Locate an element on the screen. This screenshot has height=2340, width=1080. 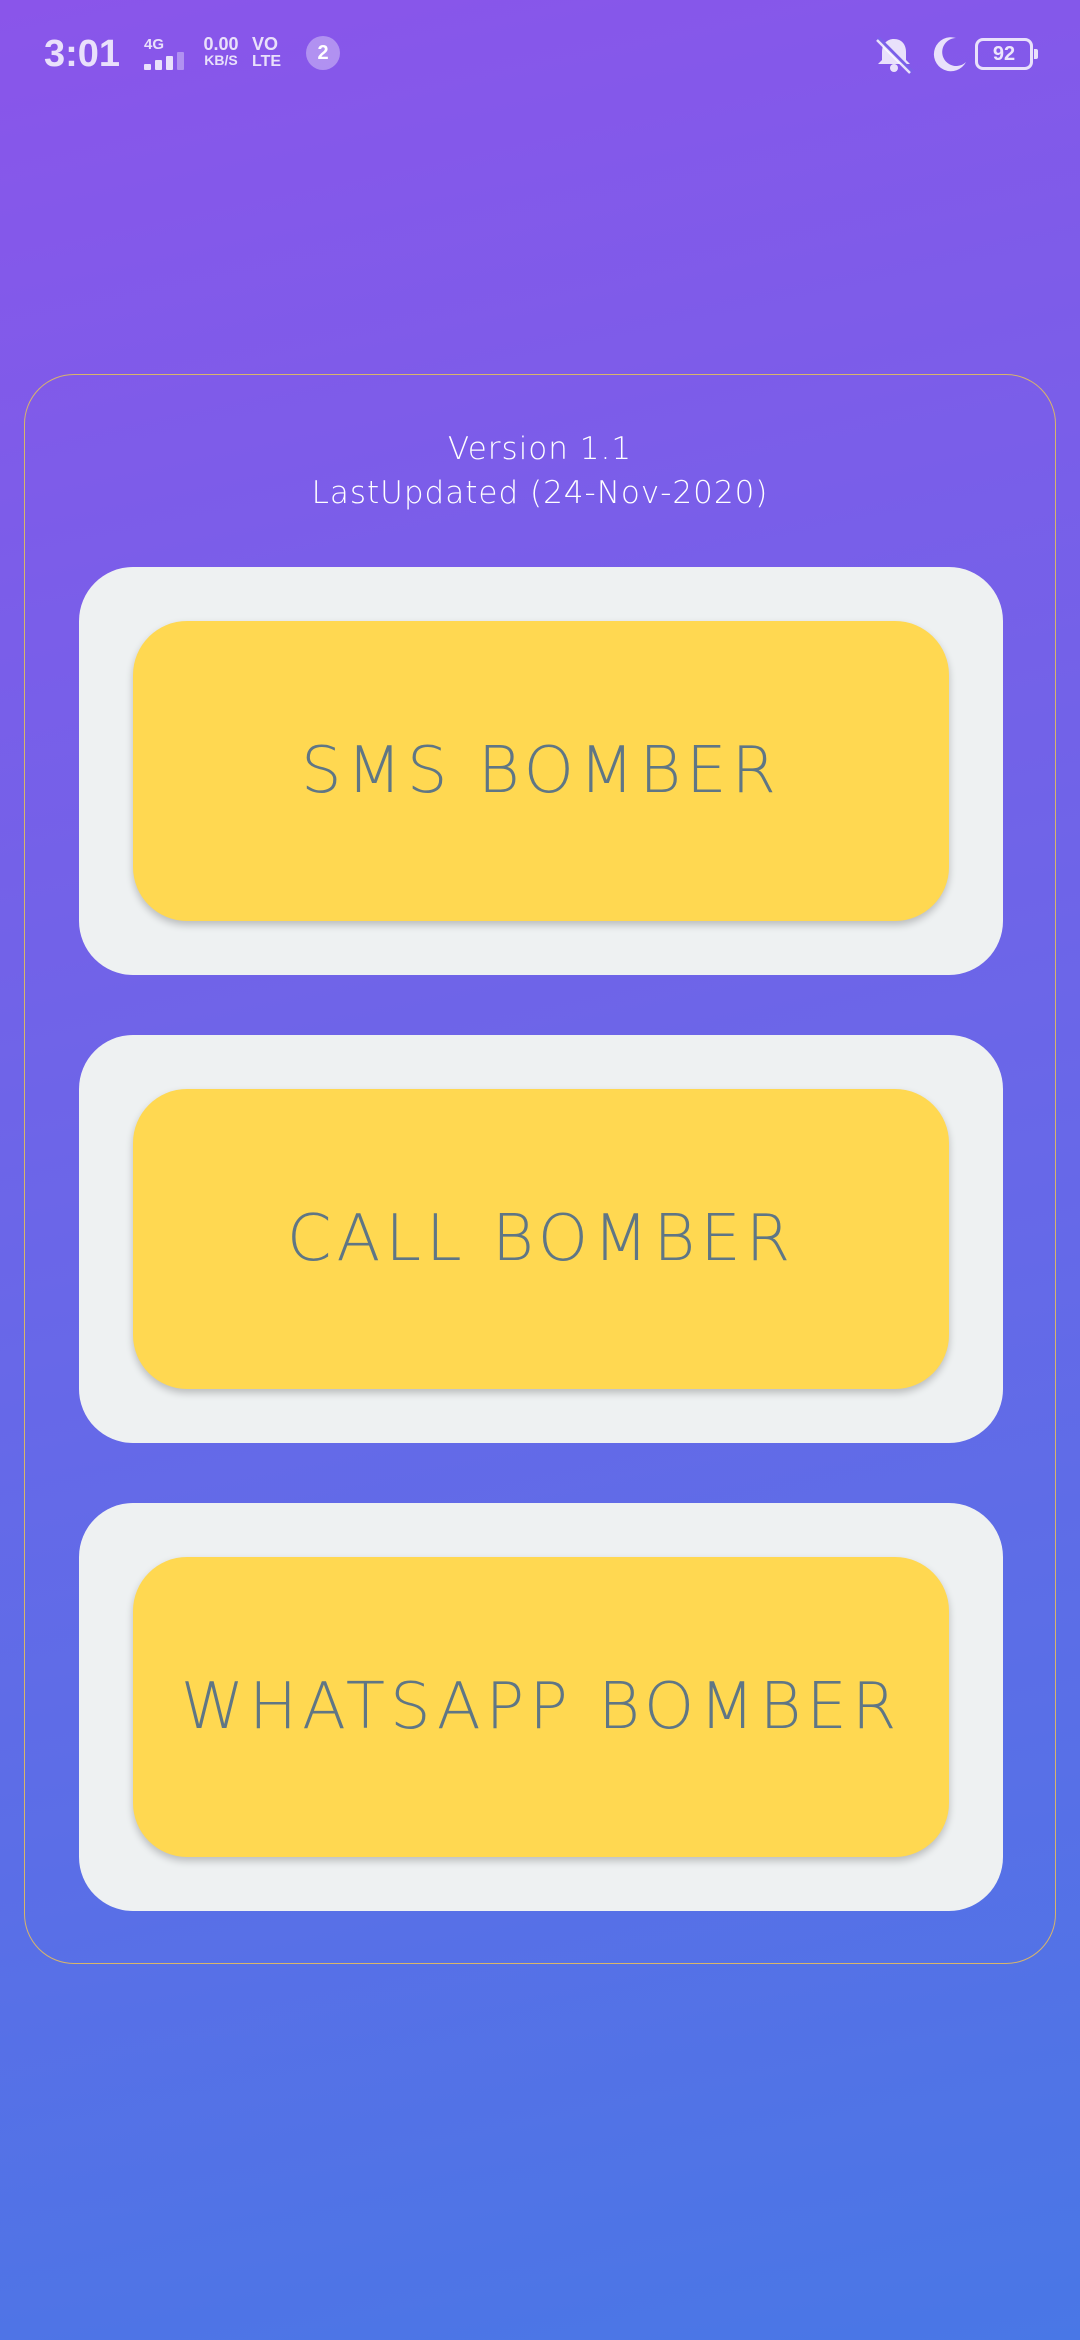
version-text: Version 1.1 is located at coordinates (540, 449).